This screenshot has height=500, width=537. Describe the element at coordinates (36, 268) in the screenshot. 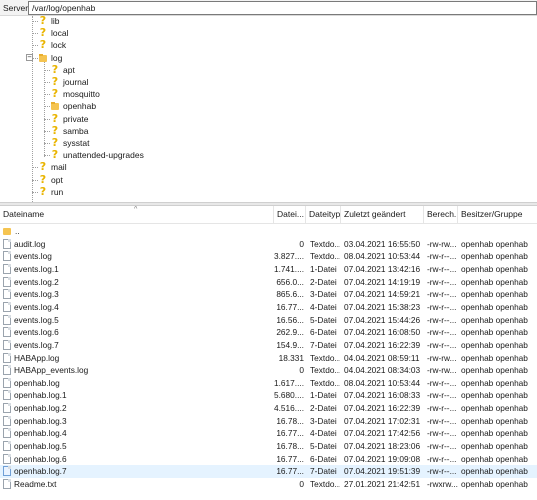

I see `file-name: events.log.1` at that location.